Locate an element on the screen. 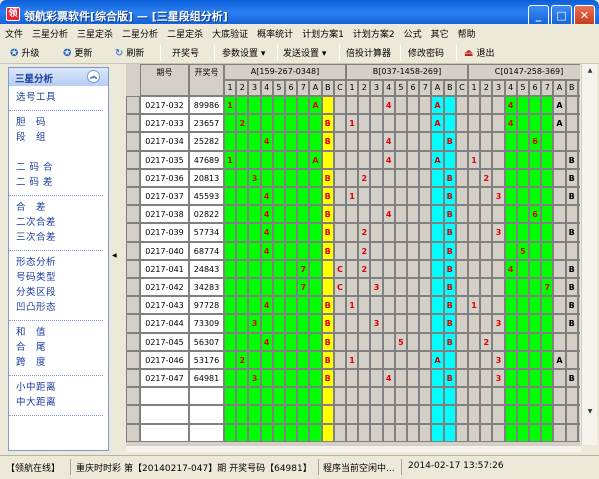 This screenshot has height=479, width=599. sidebar-item: 段 组 is located at coordinates (59, 137).